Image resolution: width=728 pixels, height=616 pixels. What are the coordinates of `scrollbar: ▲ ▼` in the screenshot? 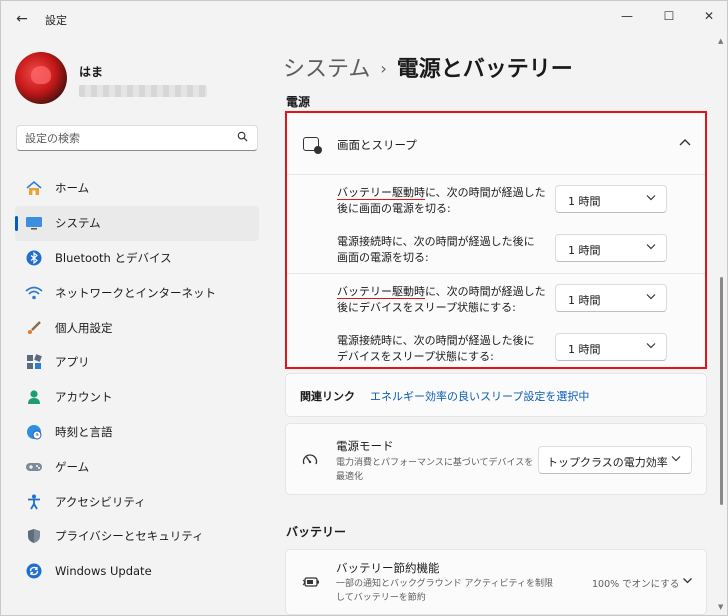 It's located at (722, 326).